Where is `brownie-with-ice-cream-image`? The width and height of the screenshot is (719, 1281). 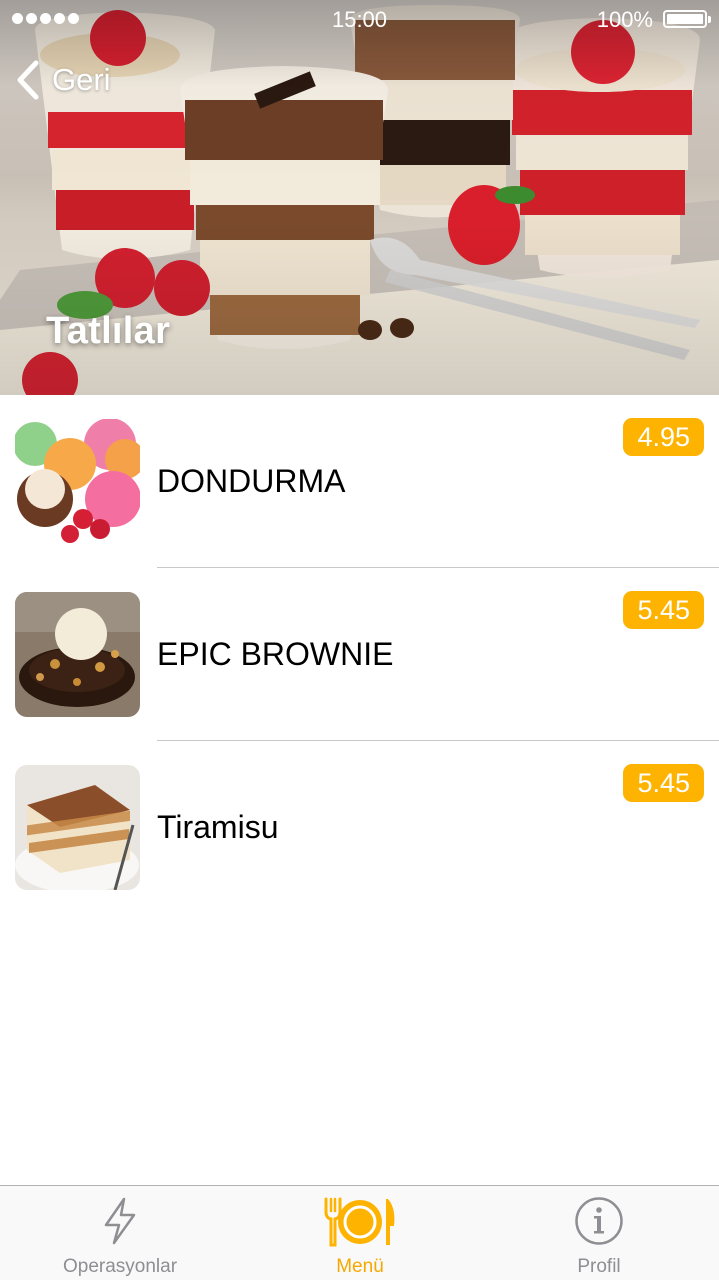
brownie-with-ice-cream-image is located at coordinates (77, 654).